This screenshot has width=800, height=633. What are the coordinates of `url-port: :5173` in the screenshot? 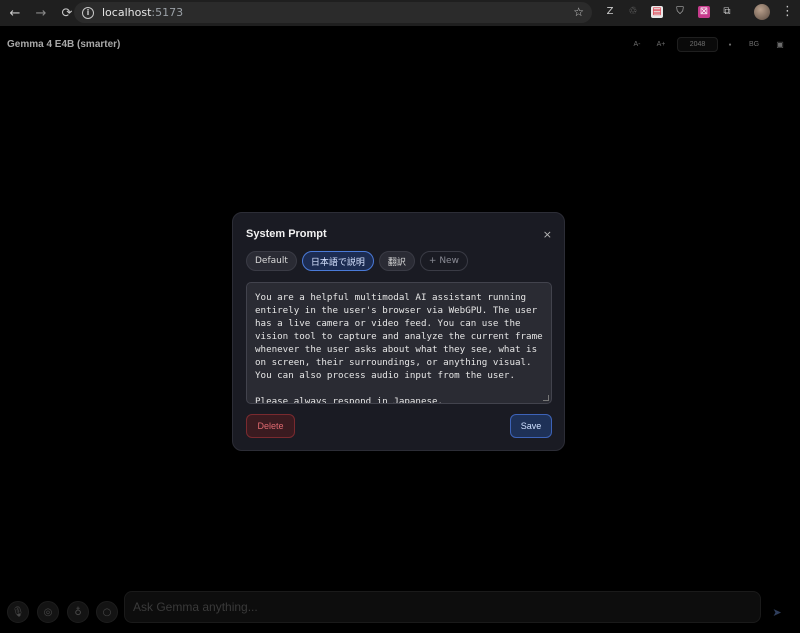 It's located at (167, 12).